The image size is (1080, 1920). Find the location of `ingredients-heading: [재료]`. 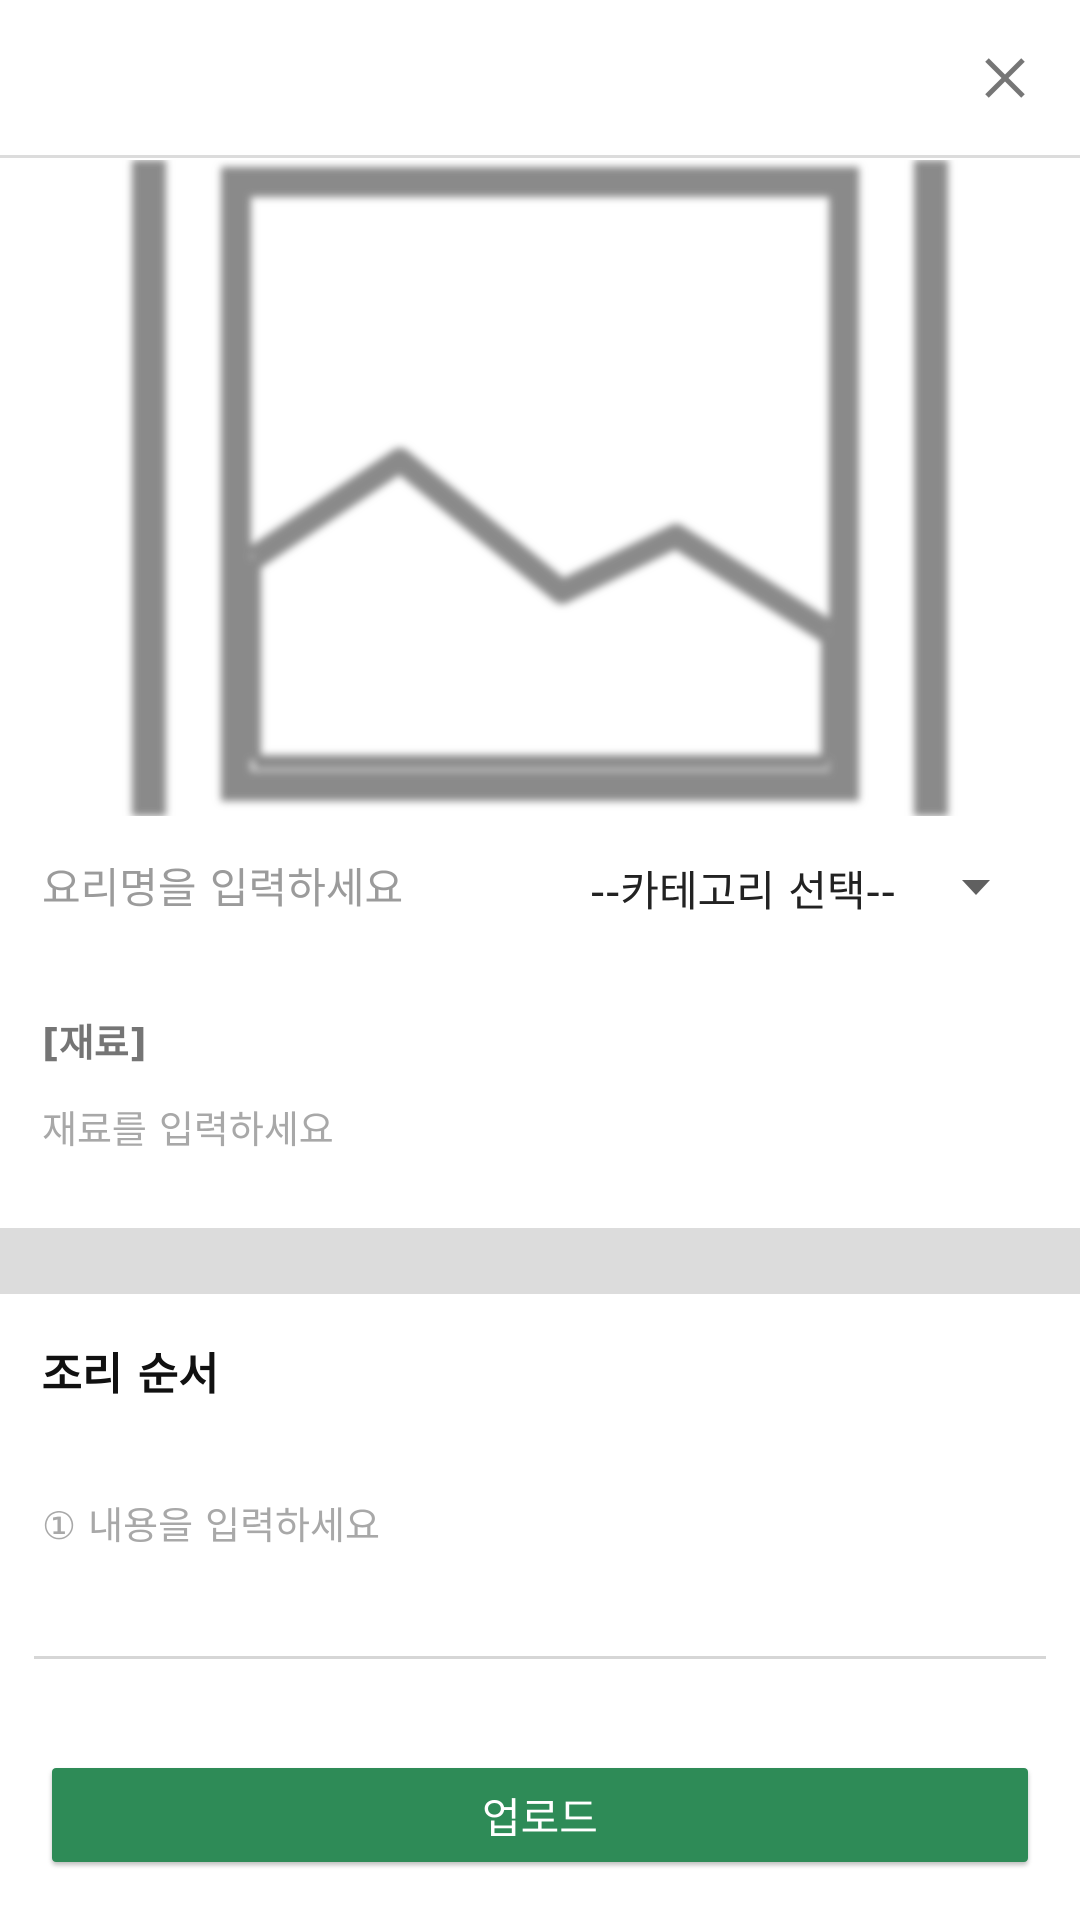

ingredients-heading: [재료] is located at coordinates (94, 1043).